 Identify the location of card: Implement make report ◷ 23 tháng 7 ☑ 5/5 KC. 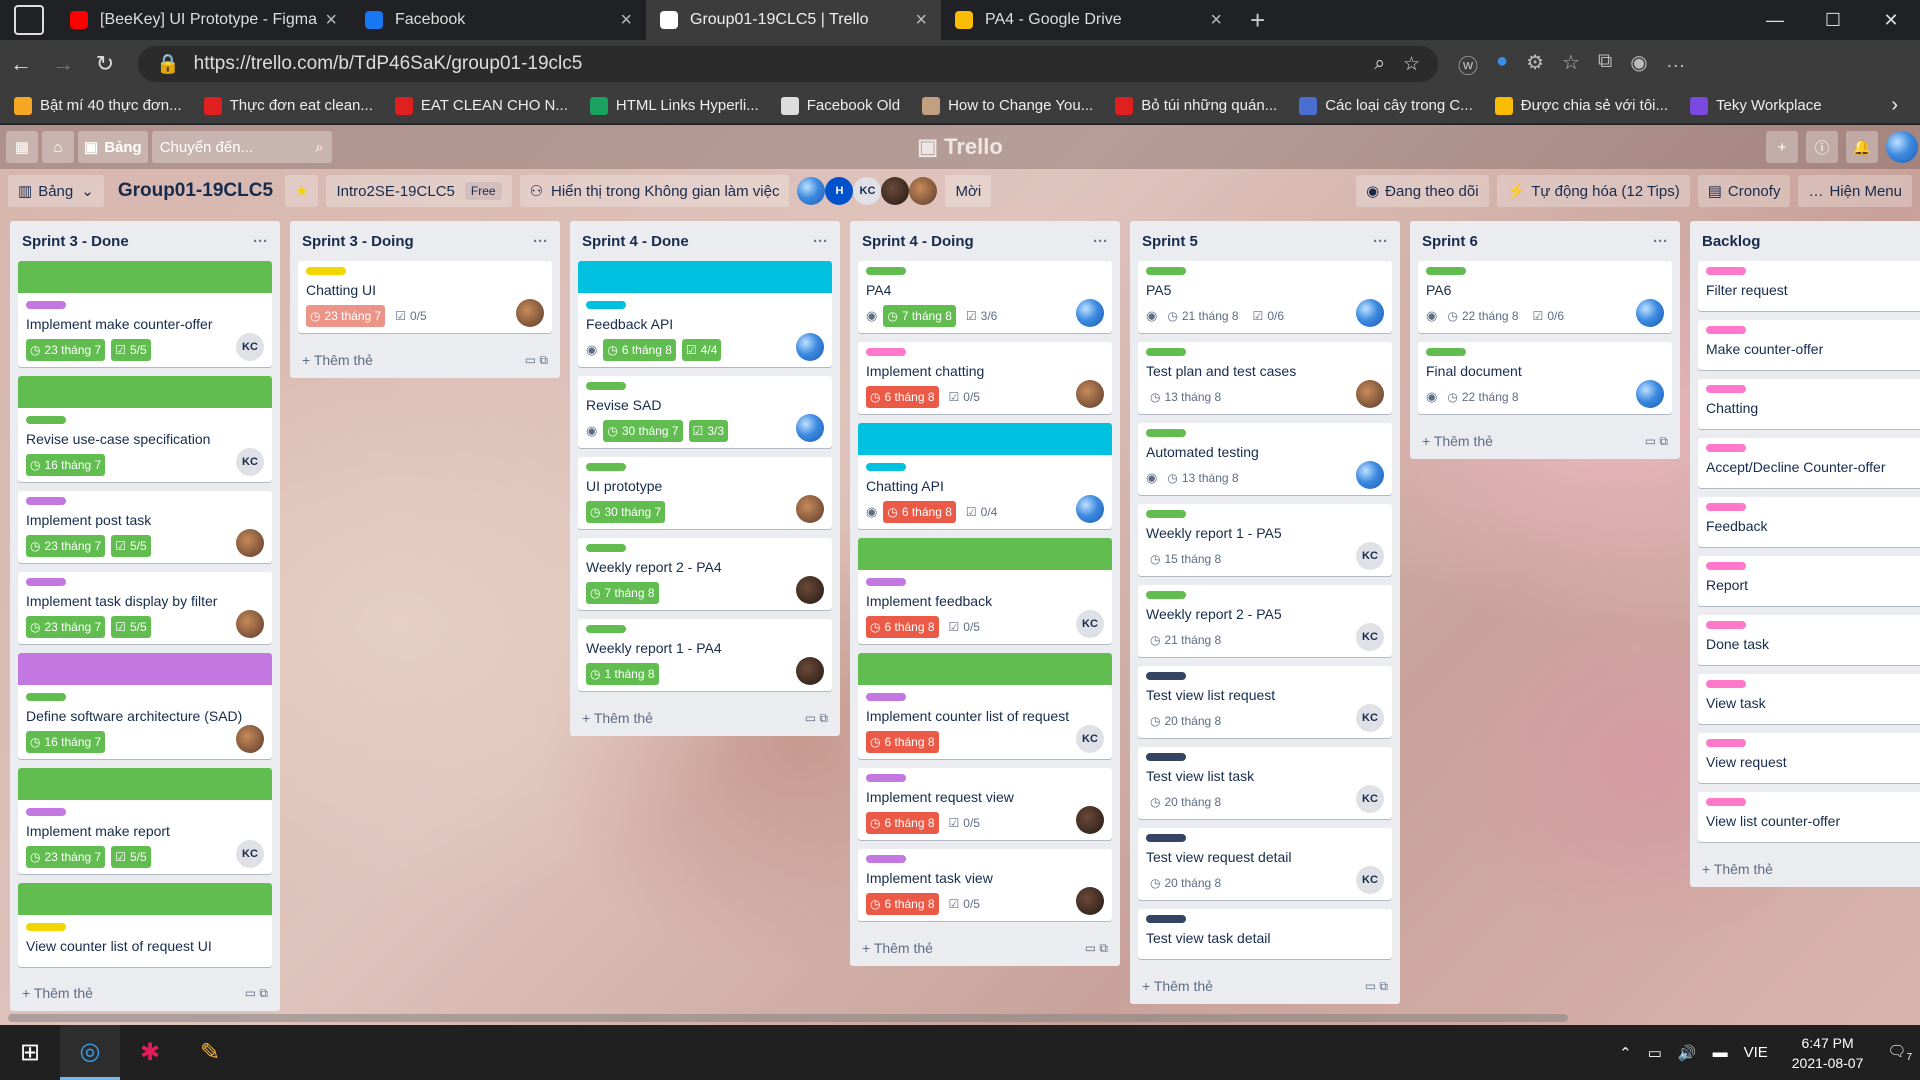
(145, 821).